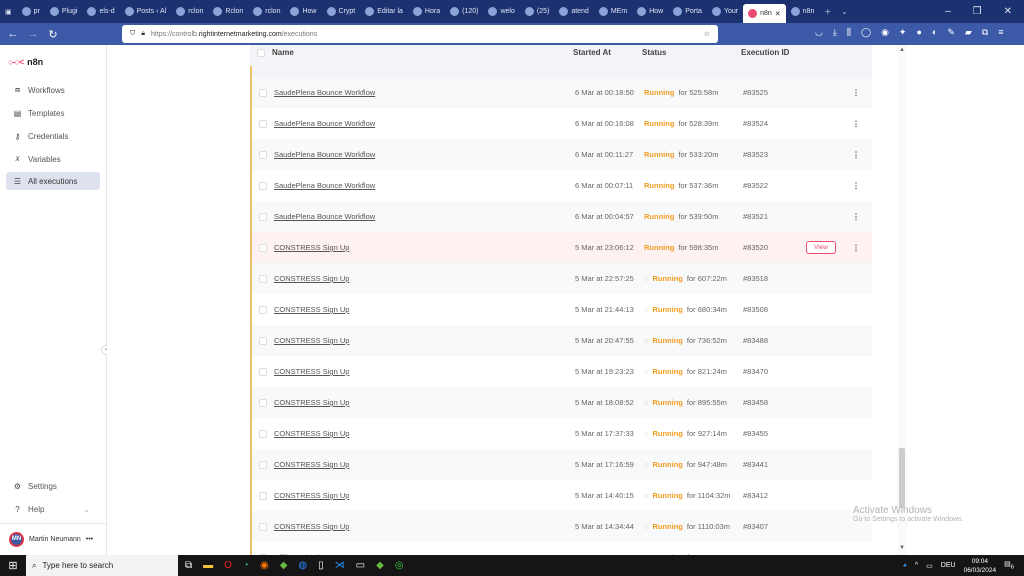 The image size is (1024, 576). What do you see at coordinates (33, 34) in the screenshot?
I see `forward-icon: →` at bounding box center [33, 34].